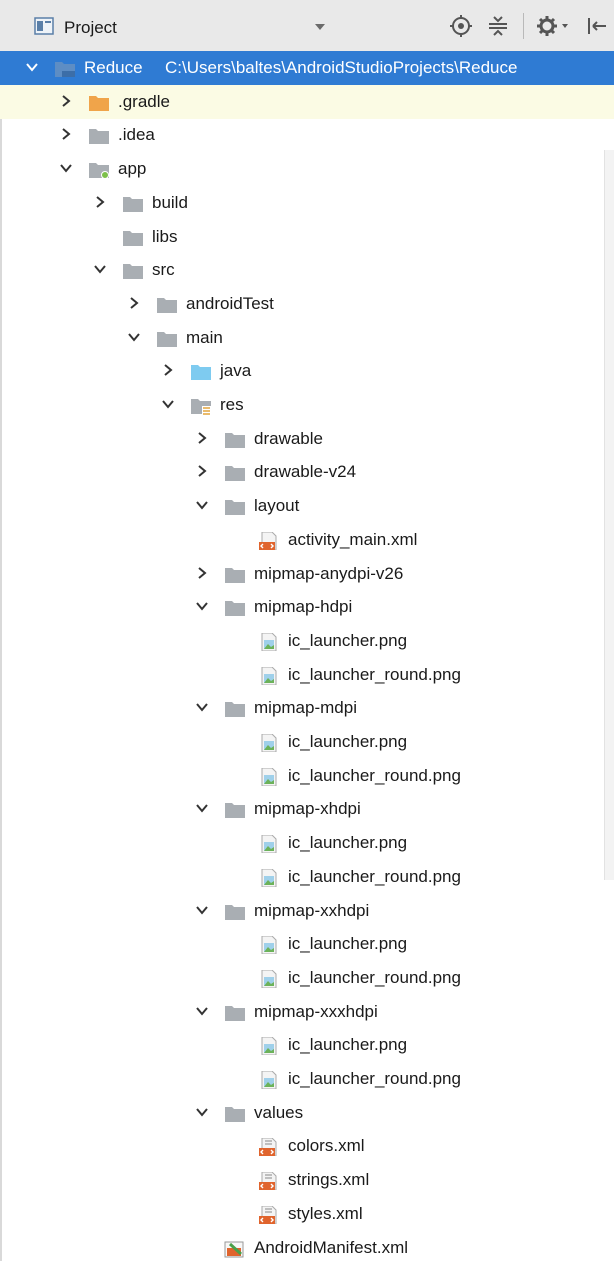 This screenshot has width=614, height=1265. I want to click on tree-row: mipmap-xhdpi, so click(307, 809).